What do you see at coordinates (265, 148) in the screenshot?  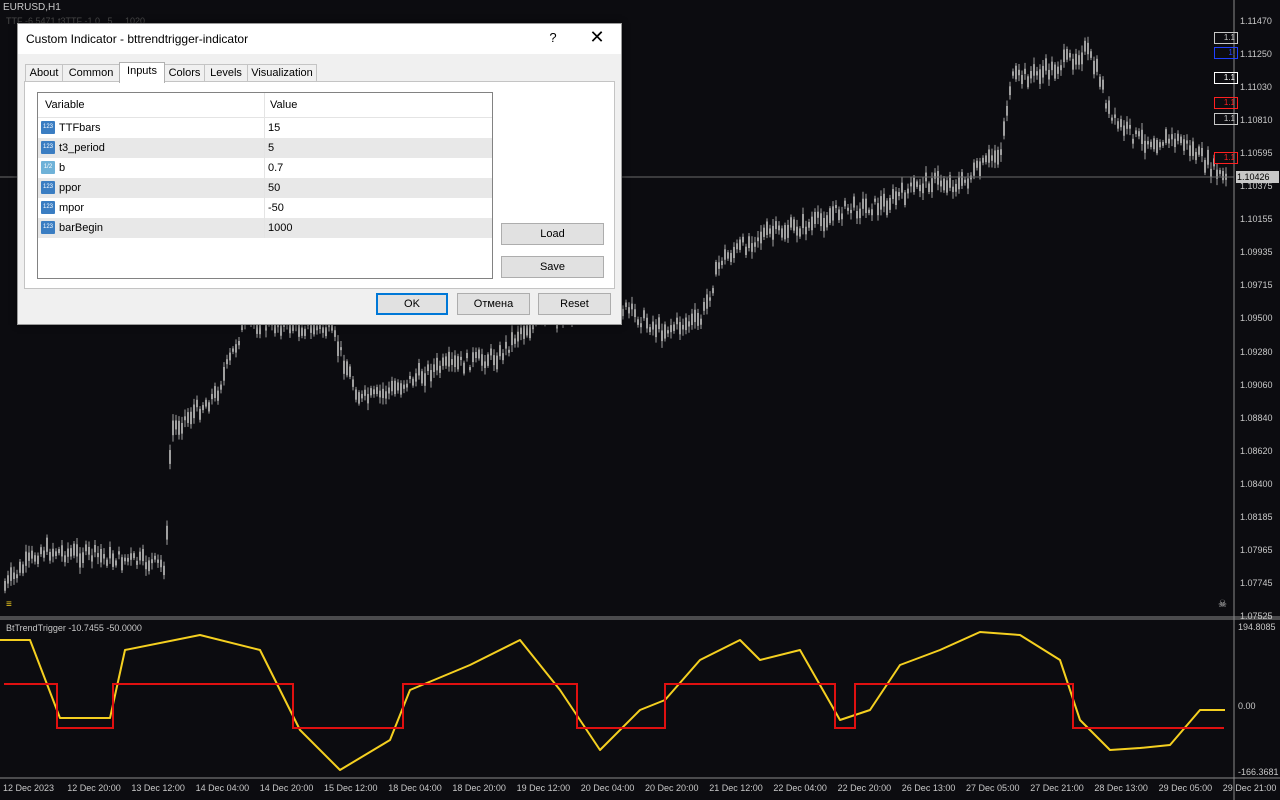 I see `input-row: 123 t3_period 5` at bounding box center [265, 148].